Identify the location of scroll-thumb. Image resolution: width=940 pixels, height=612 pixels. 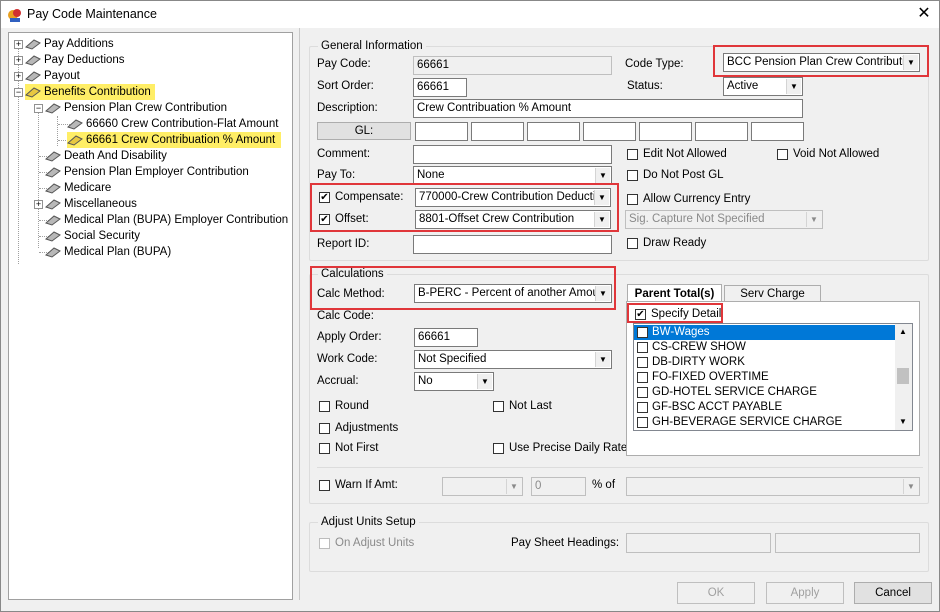
(903, 376).